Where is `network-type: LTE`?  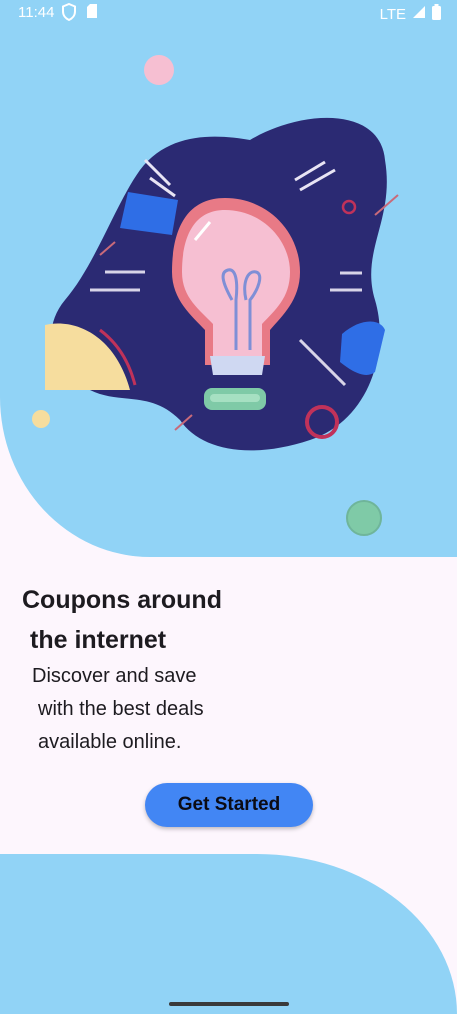
network-type: LTE is located at coordinates (392, 14).